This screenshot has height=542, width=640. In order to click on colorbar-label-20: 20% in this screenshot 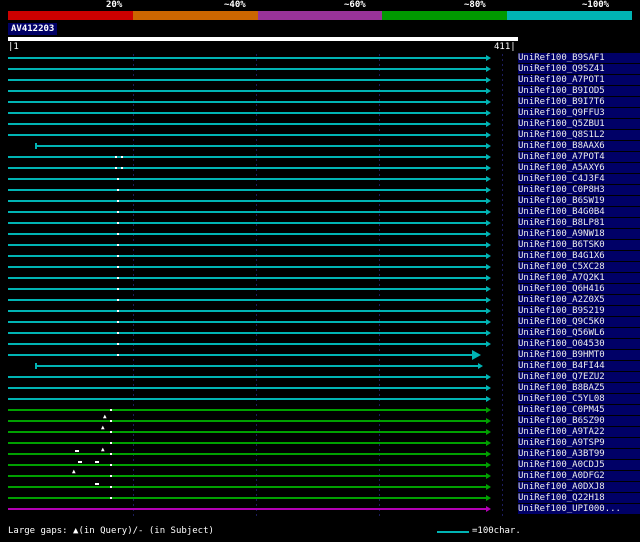, I will do `click(114, 5)`.